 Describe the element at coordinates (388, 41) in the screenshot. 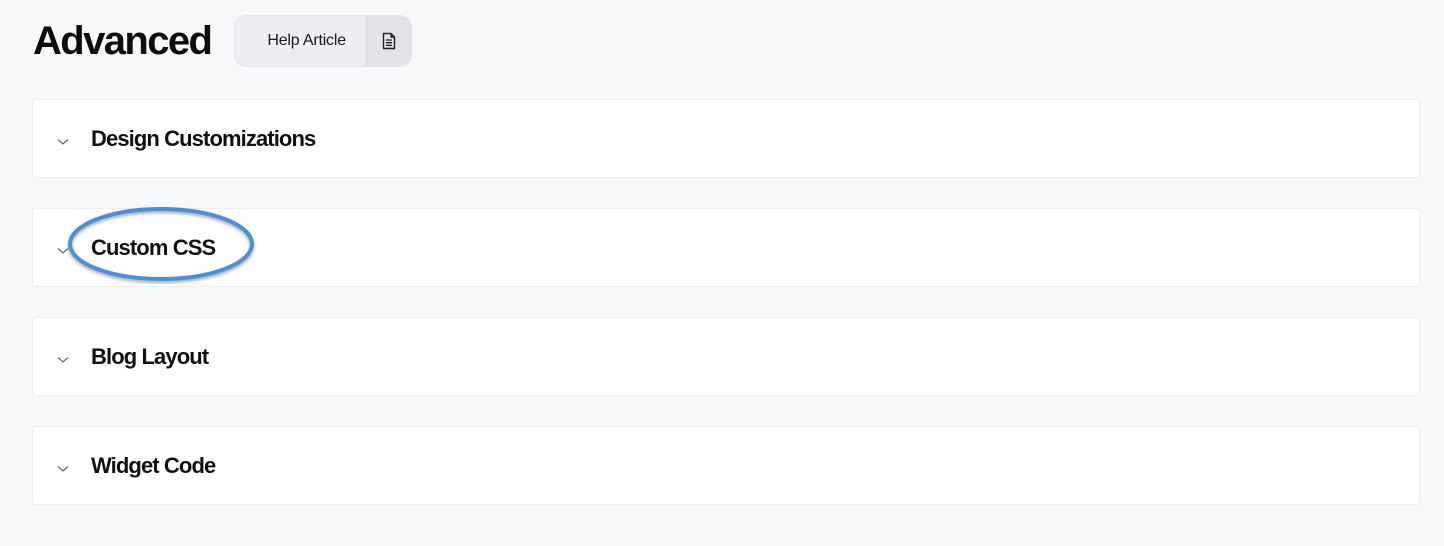

I see `document-icon` at that location.